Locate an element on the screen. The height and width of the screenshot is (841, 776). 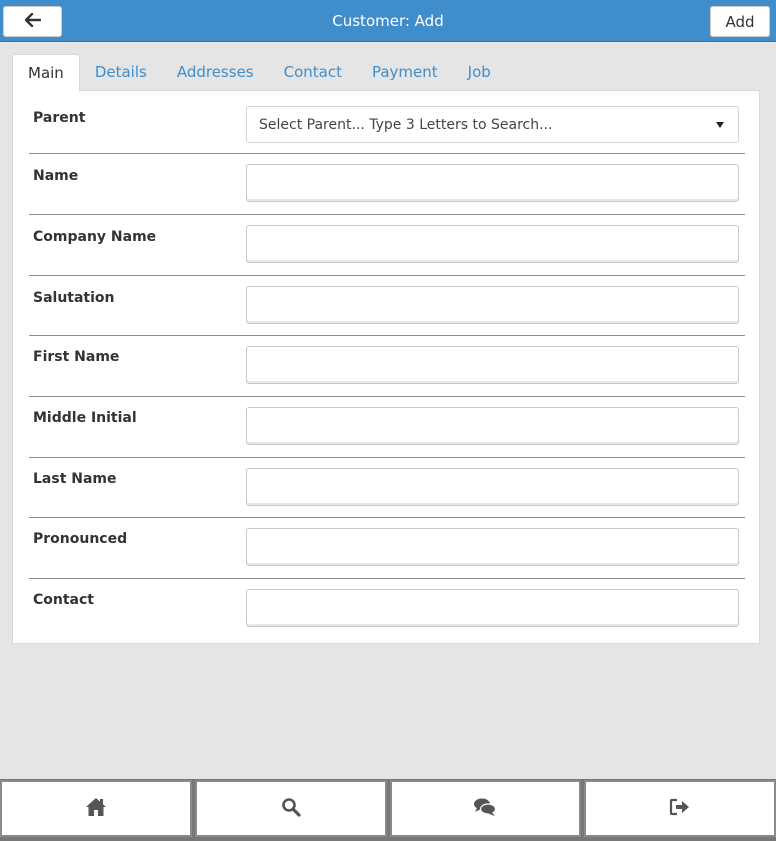
tab-addresses: Addresses is located at coordinates (215, 72).